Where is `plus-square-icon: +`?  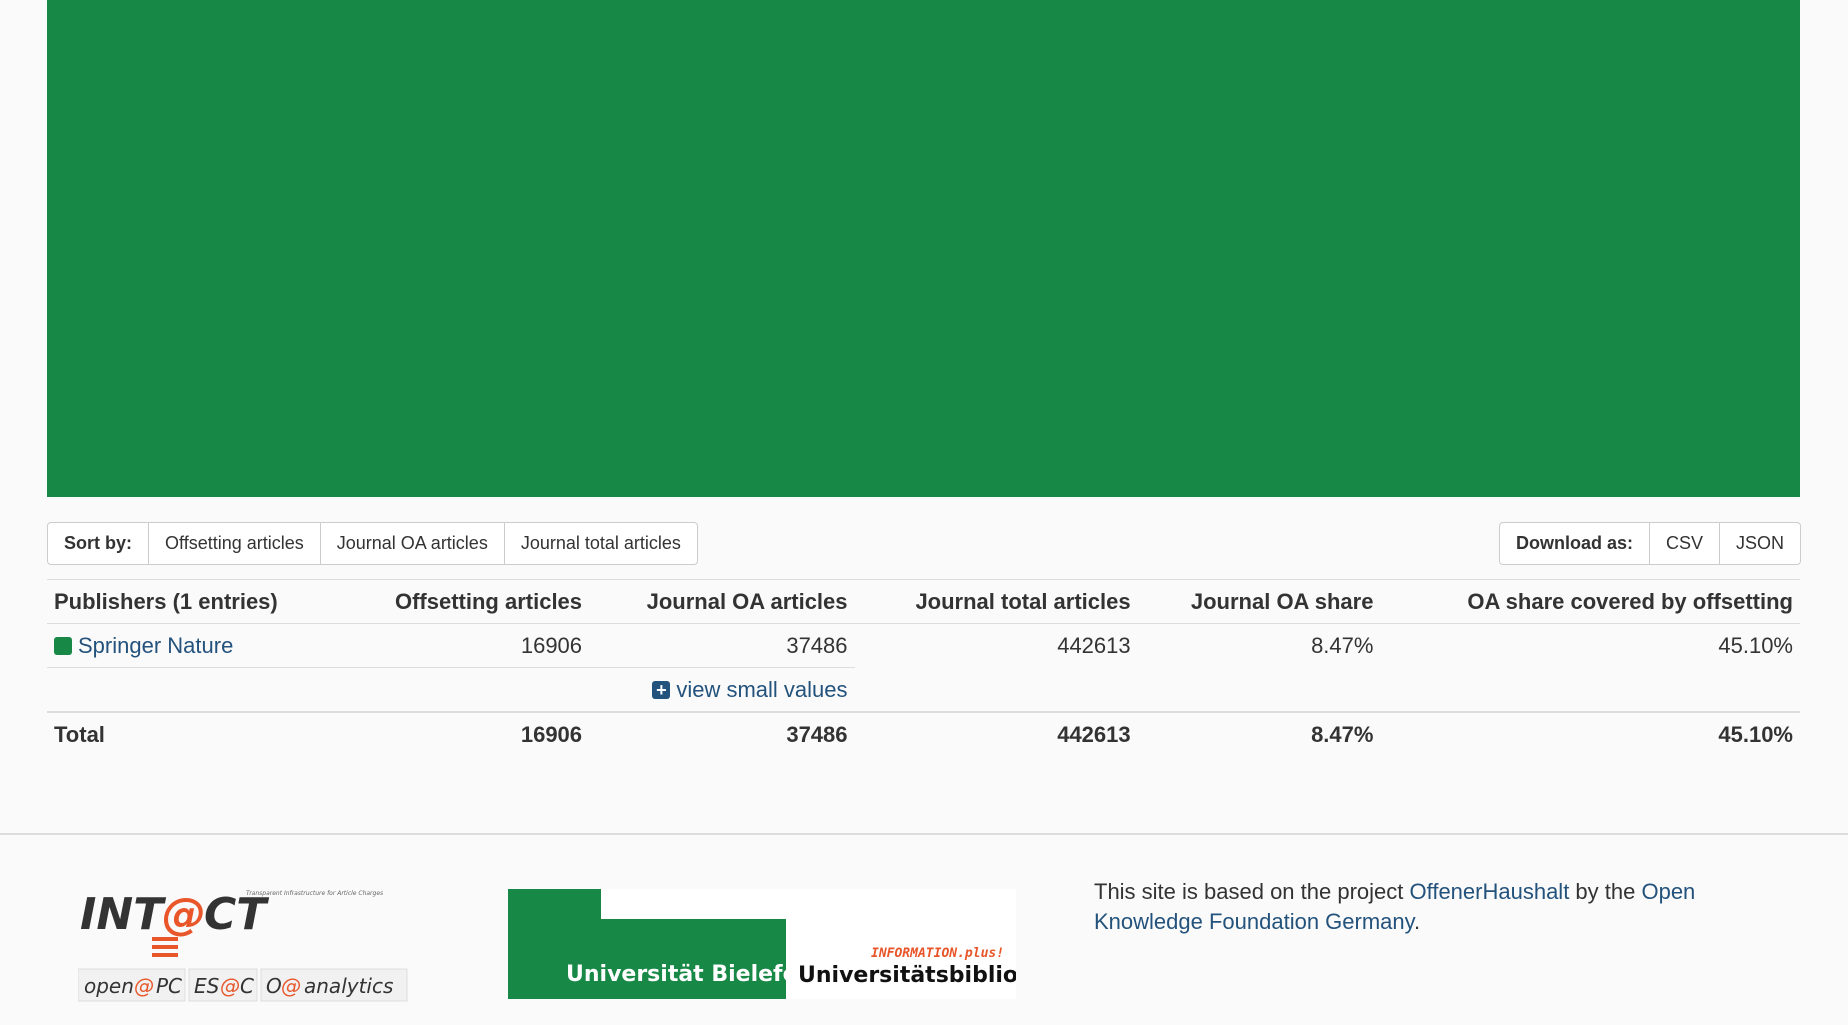
plus-square-icon: + is located at coordinates (661, 689).